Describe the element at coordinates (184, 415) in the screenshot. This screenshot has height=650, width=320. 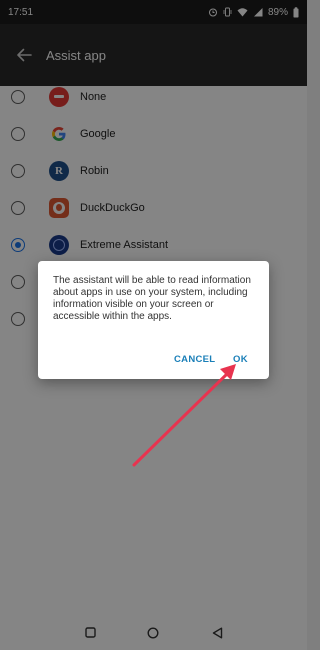
I see `annotation-arrow` at that location.